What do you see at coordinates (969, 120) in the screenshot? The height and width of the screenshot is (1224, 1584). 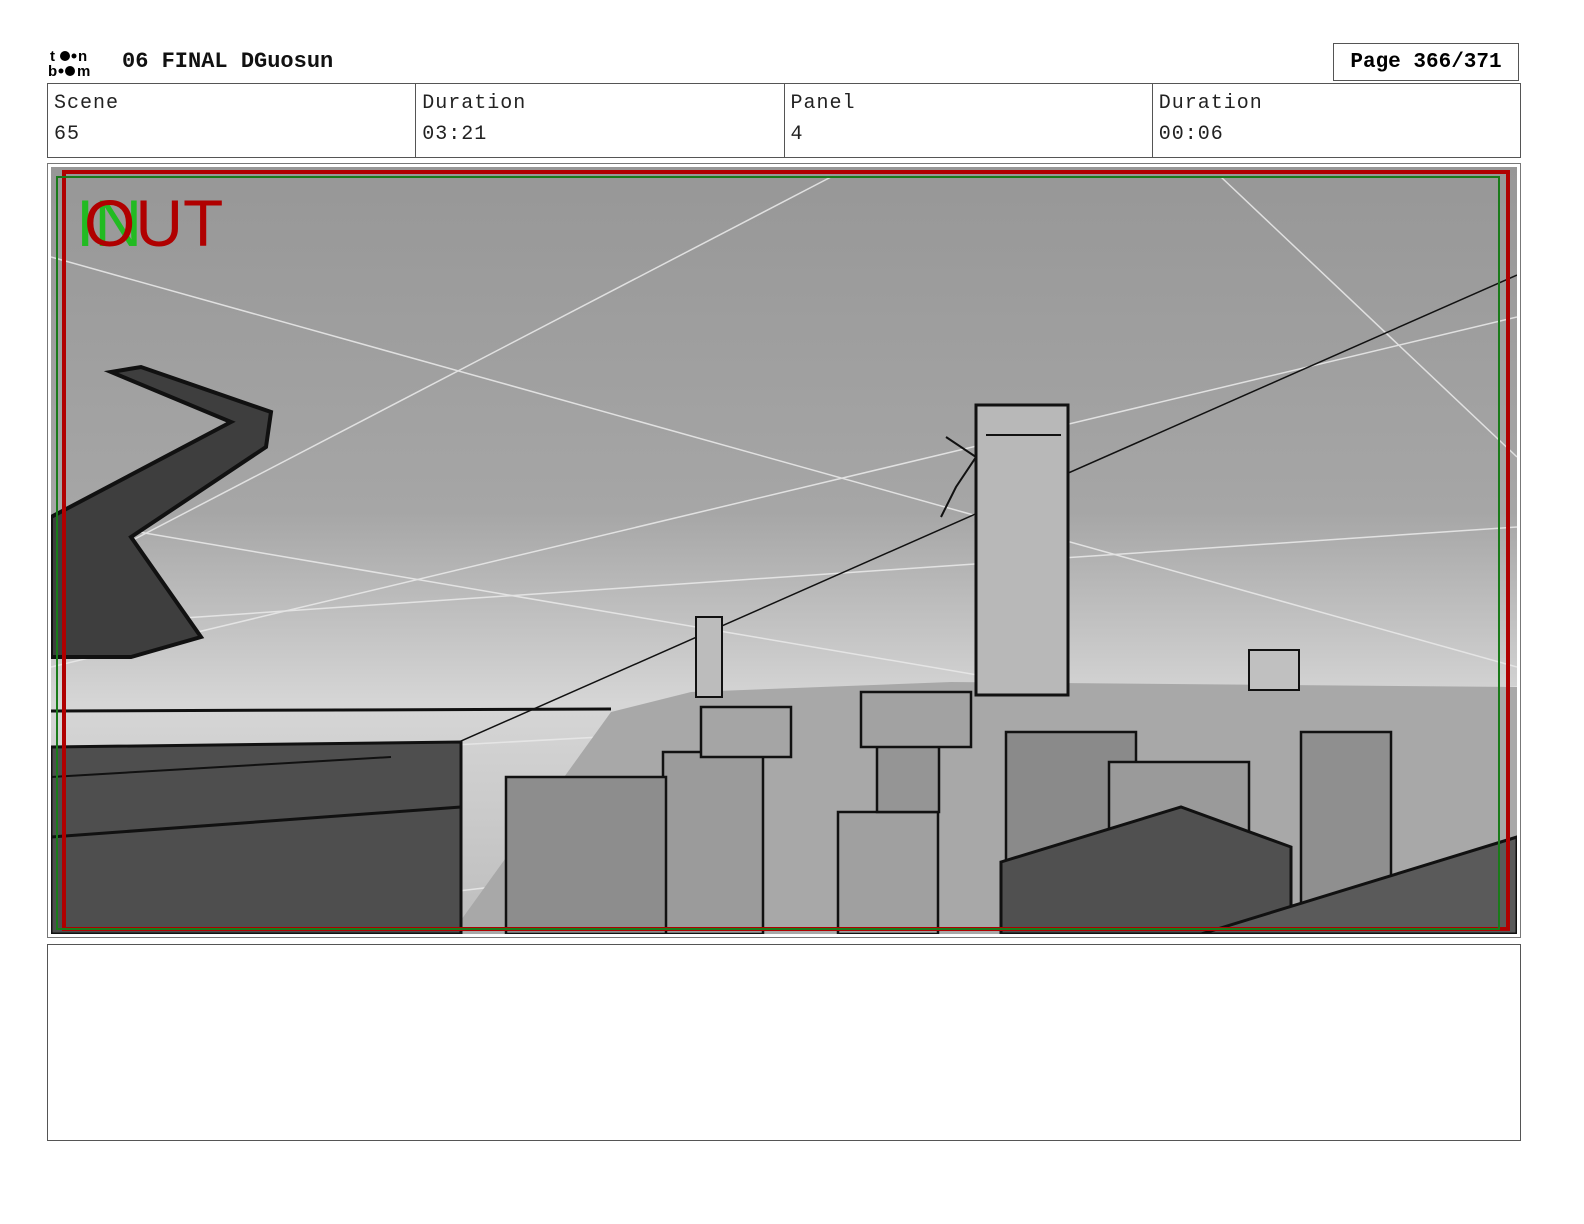 I see `panel-cell: Panel 4` at bounding box center [969, 120].